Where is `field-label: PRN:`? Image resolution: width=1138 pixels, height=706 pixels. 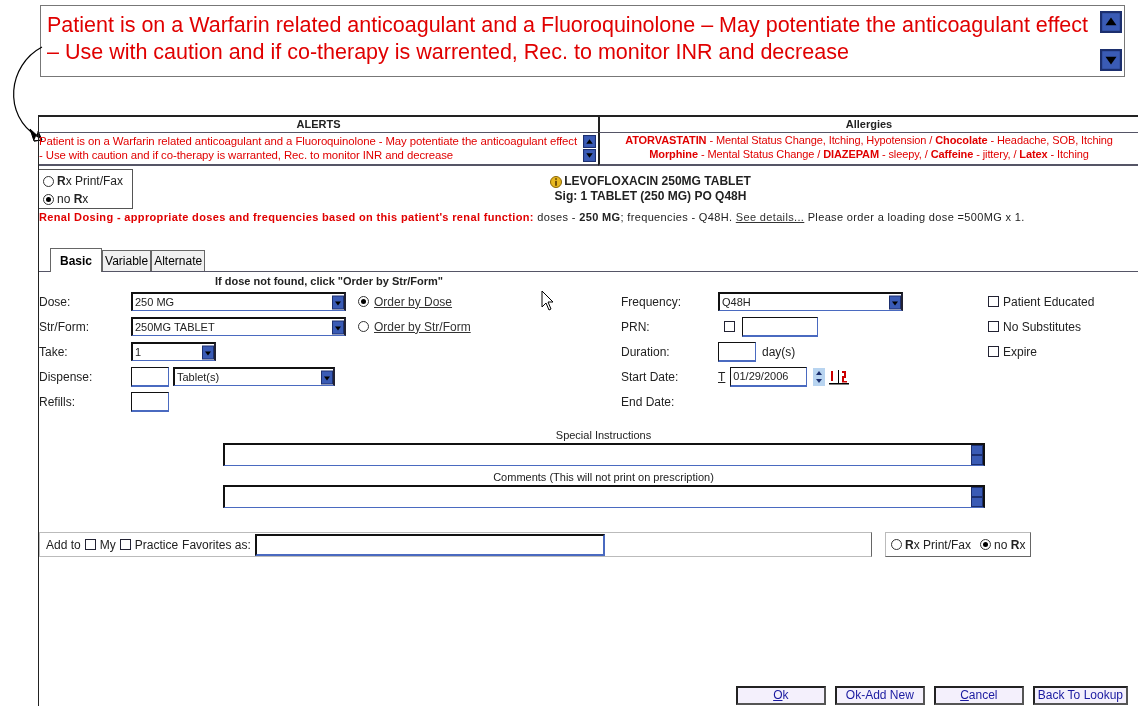
field-label: PRN: is located at coordinates (636, 326).